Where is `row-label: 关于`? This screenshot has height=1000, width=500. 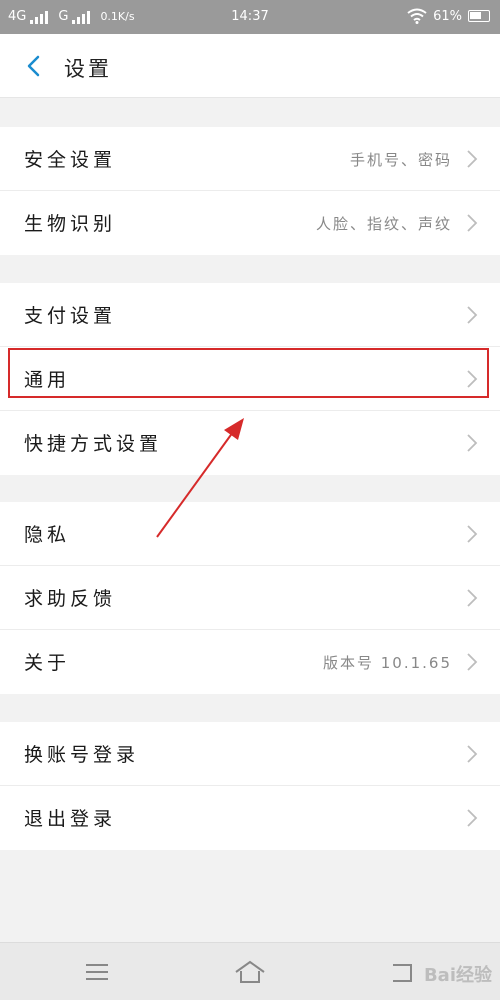 row-label: 关于 is located at coordinates (47, 663).